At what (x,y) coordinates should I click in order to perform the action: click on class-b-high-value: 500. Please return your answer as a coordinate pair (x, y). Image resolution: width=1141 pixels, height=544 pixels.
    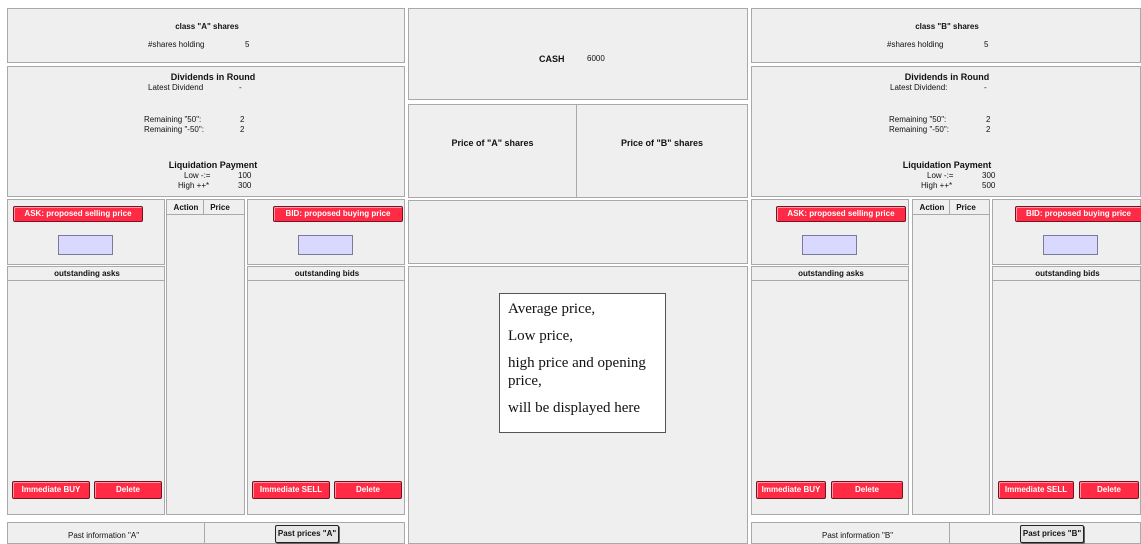
    Looking at the image, I should click on (989, 185).